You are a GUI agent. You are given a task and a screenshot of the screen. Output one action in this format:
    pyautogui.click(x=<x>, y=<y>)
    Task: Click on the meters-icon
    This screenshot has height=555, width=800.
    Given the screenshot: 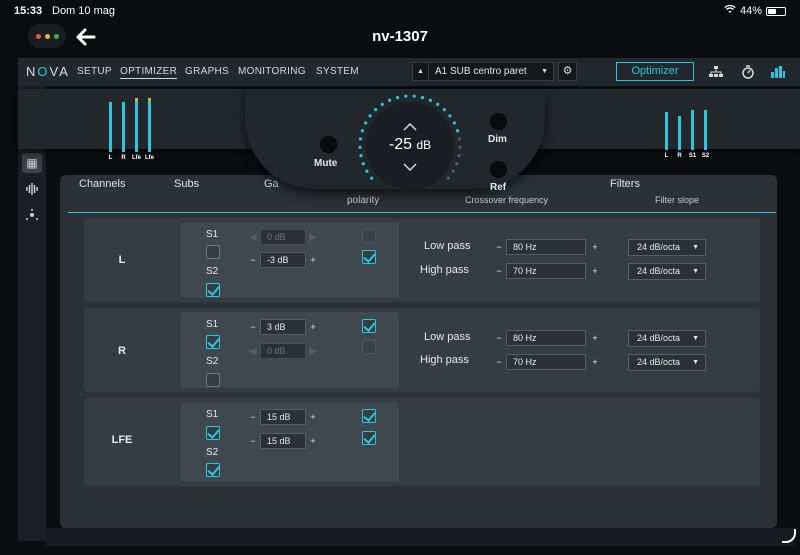 What is the action you would take?
    pyautogui.click(x=778, y=72)
    